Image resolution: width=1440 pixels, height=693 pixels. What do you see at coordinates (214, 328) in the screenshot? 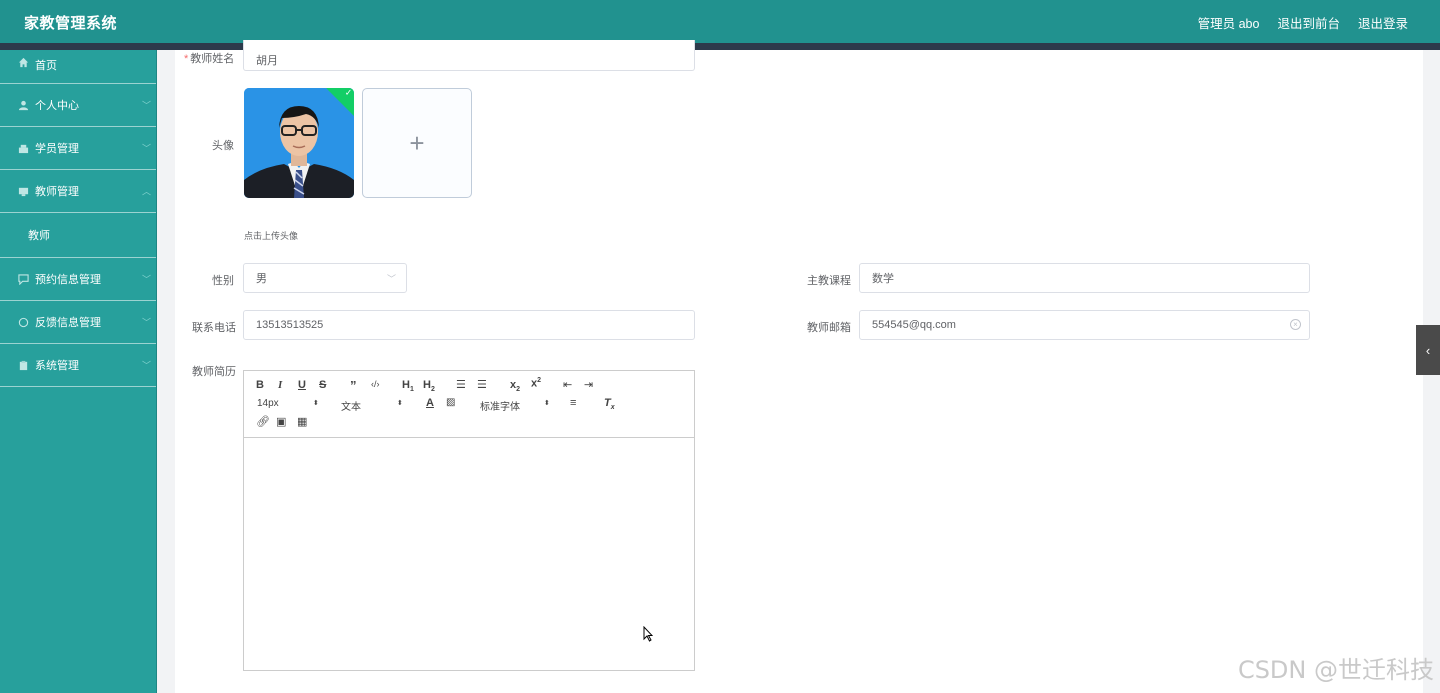
I see `phone-label: 联系电话` at bounding box center [214, 328].